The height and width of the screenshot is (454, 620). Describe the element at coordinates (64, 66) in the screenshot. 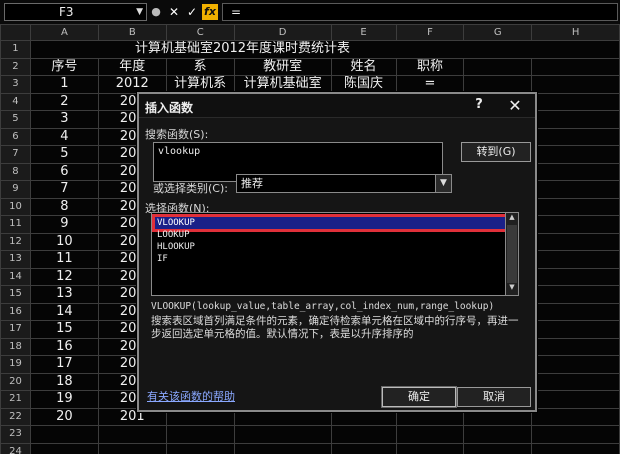

I see `cell: 序号` at that location.